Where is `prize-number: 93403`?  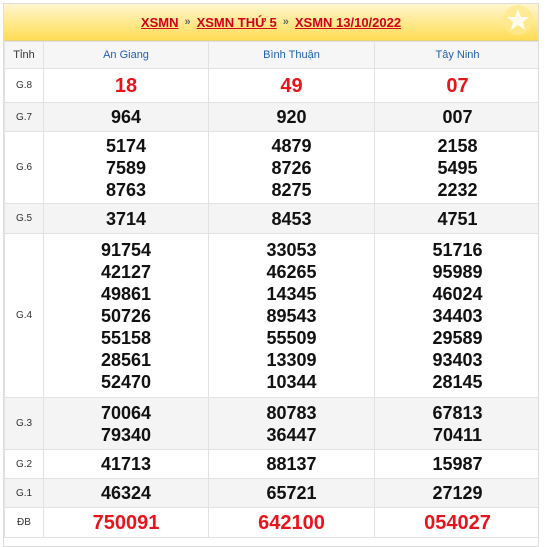
prize-number: 93403 is located at coordinates (457, 359).